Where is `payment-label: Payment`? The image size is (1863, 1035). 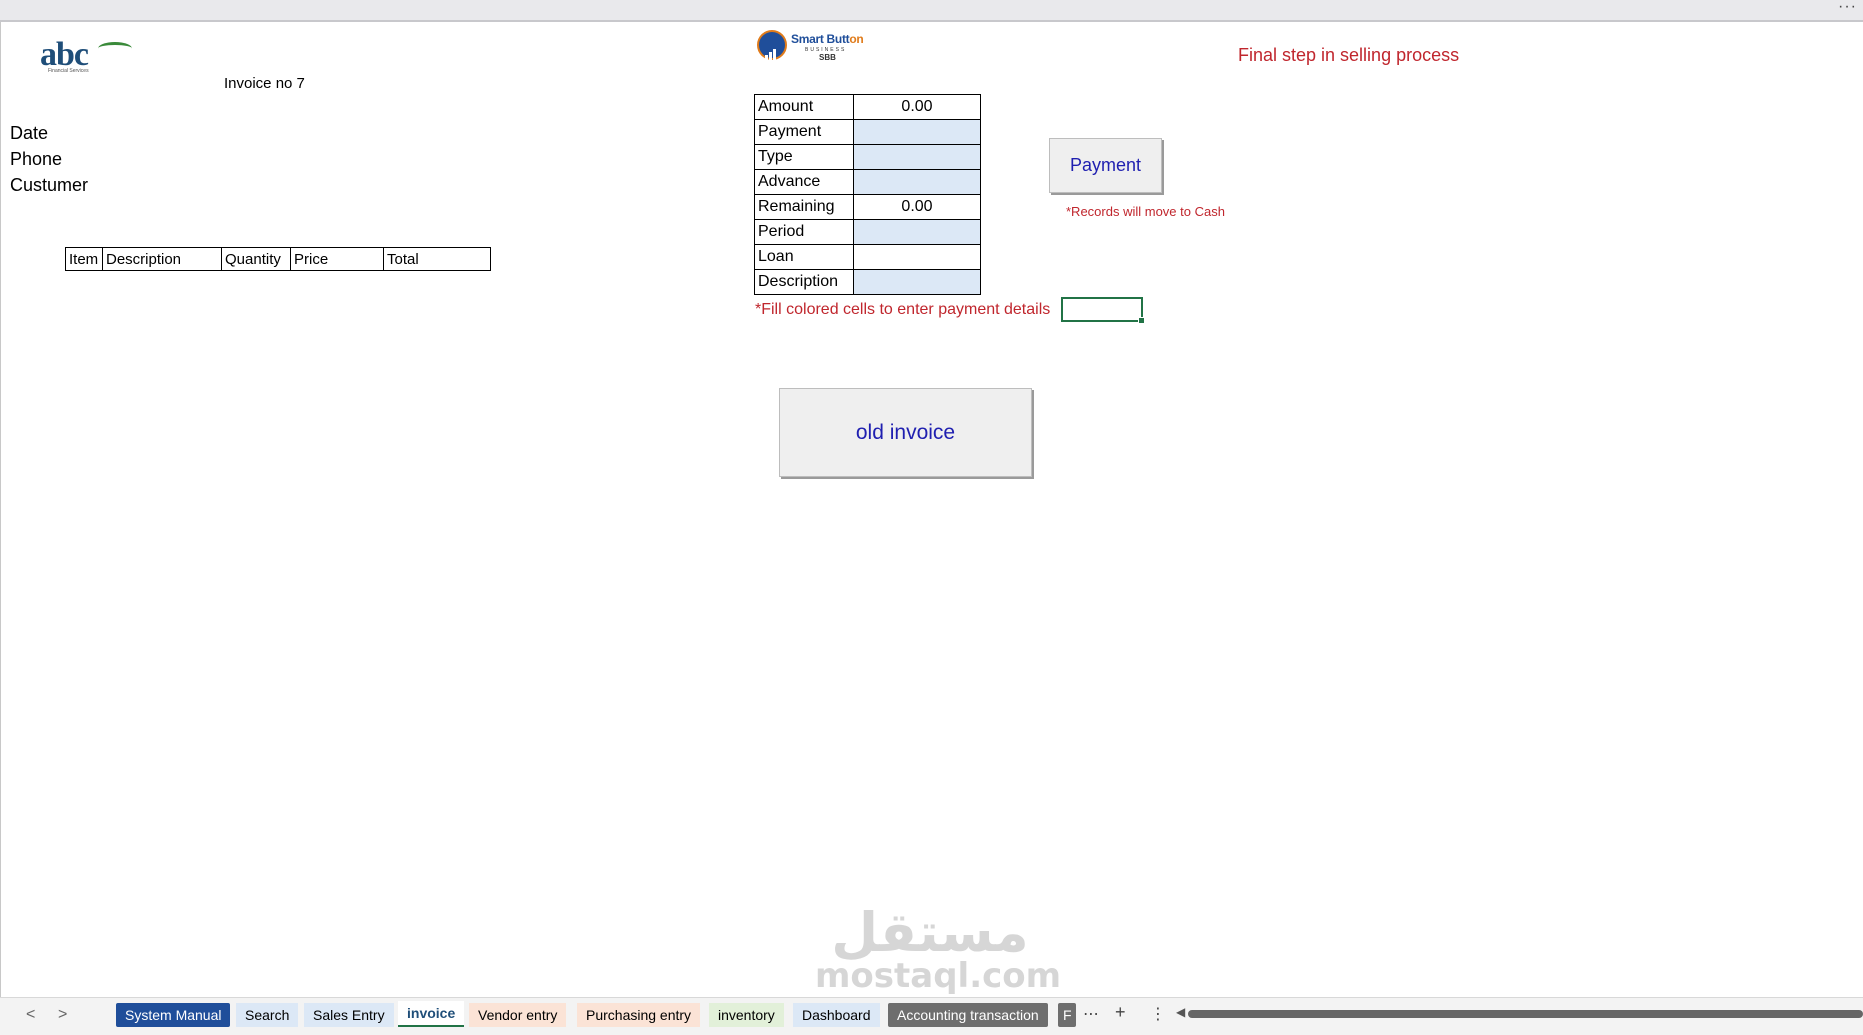
payment-label: Payment is located at coordinates (804, 132).